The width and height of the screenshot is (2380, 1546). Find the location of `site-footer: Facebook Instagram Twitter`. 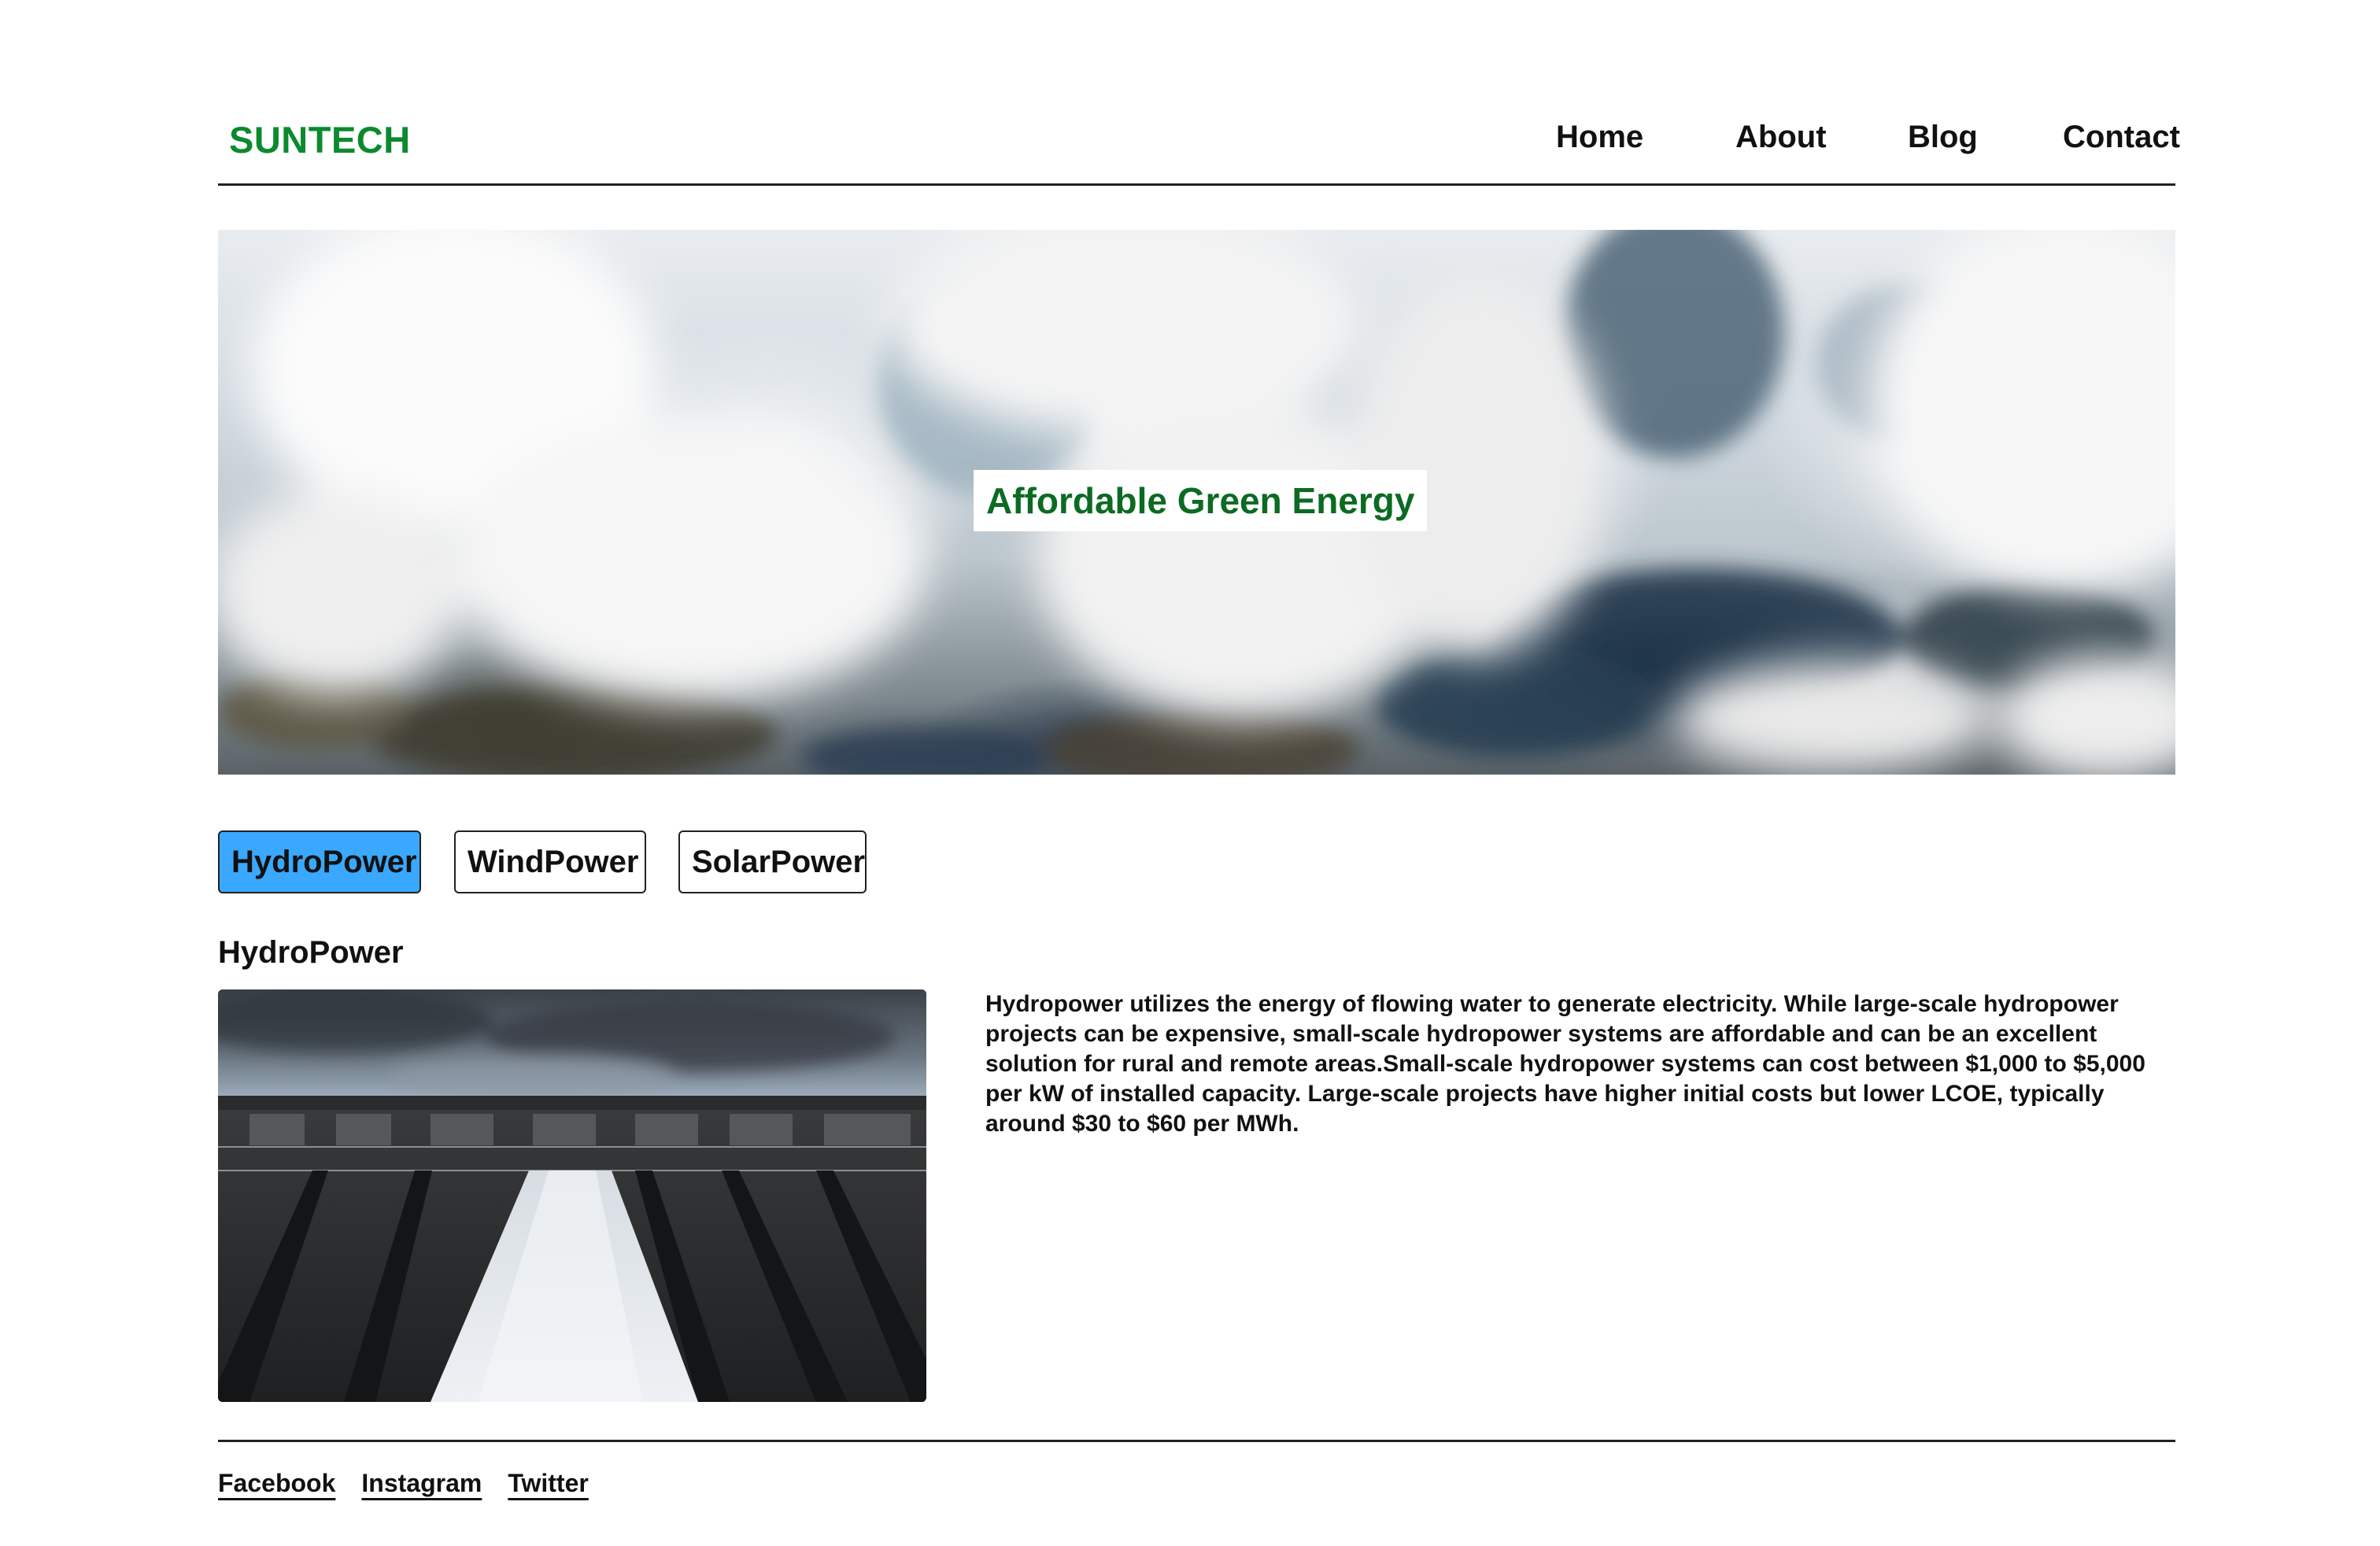

site-footer: Facebook Instagram Twitter is located at coordinates (1196, 1468).